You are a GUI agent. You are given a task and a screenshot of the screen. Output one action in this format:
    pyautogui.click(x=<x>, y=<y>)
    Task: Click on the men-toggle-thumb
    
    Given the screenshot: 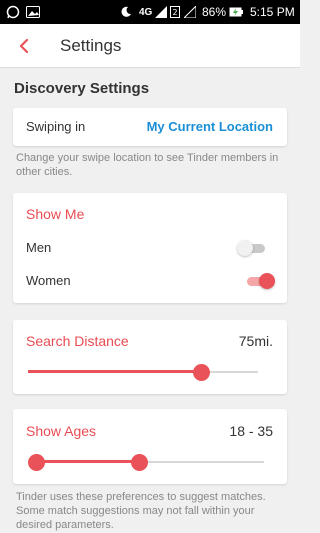 What is the action you would take?
    pyautogui.click(x=245, y=248)
    